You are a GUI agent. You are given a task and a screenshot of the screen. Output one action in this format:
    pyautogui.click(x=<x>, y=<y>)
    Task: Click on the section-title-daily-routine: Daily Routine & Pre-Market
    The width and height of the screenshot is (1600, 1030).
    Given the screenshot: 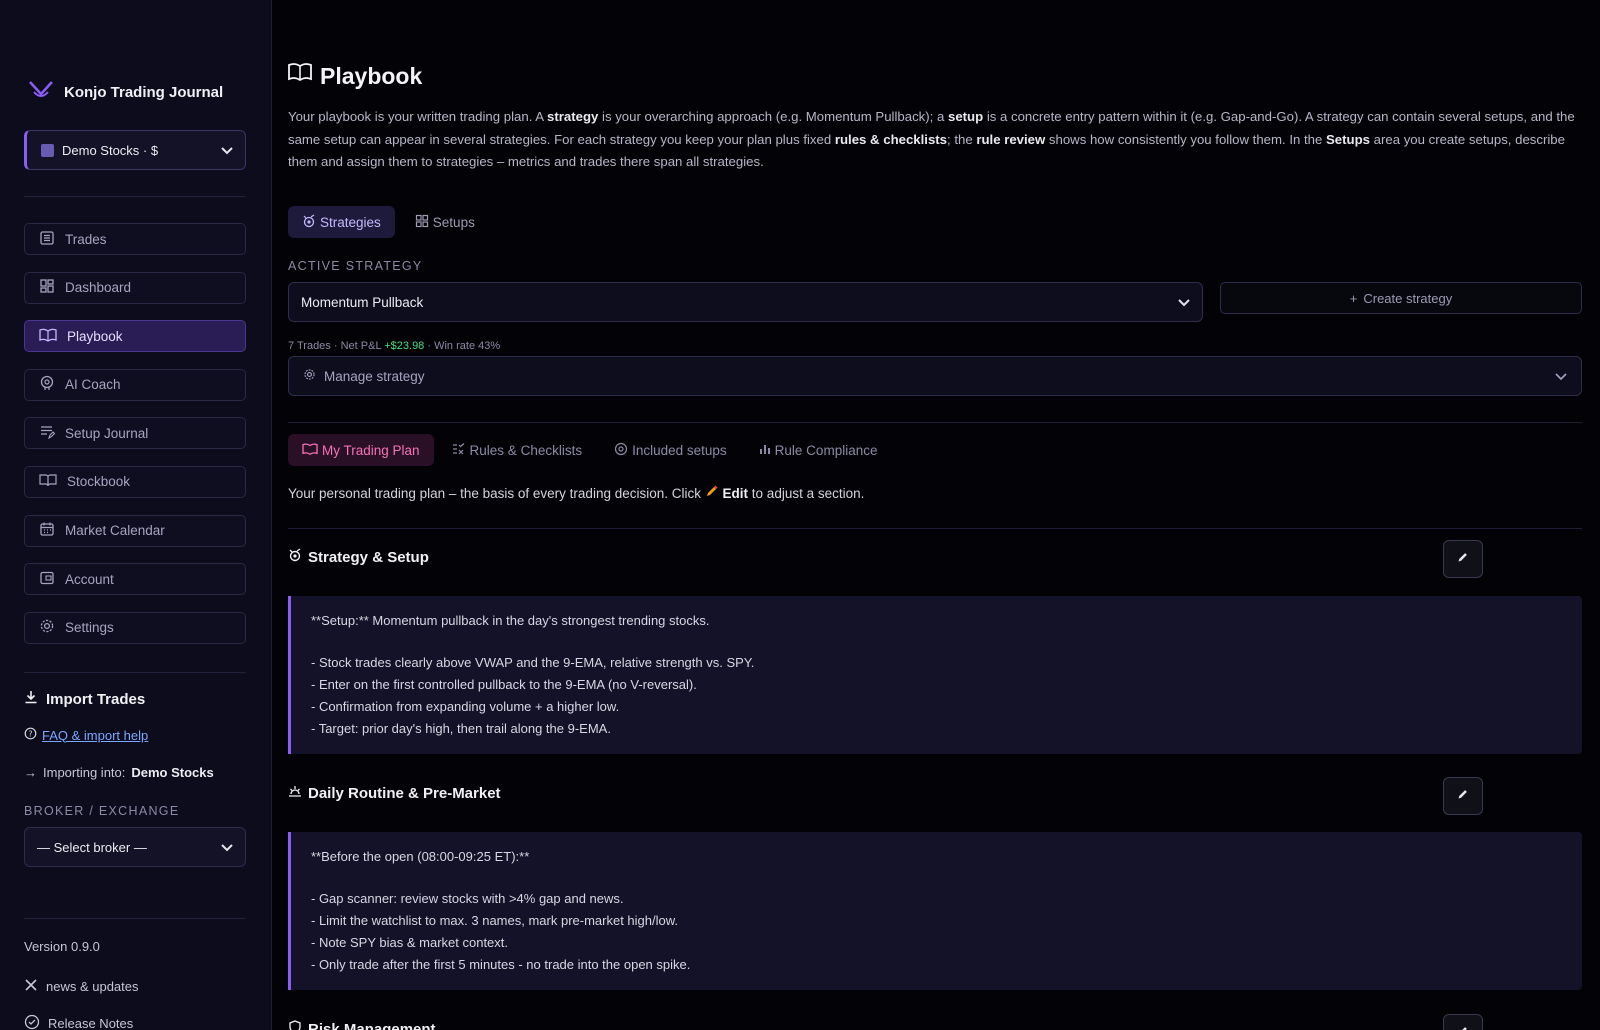 What is the action you would take?
    pyautogui.click(x=394, y=793)
    